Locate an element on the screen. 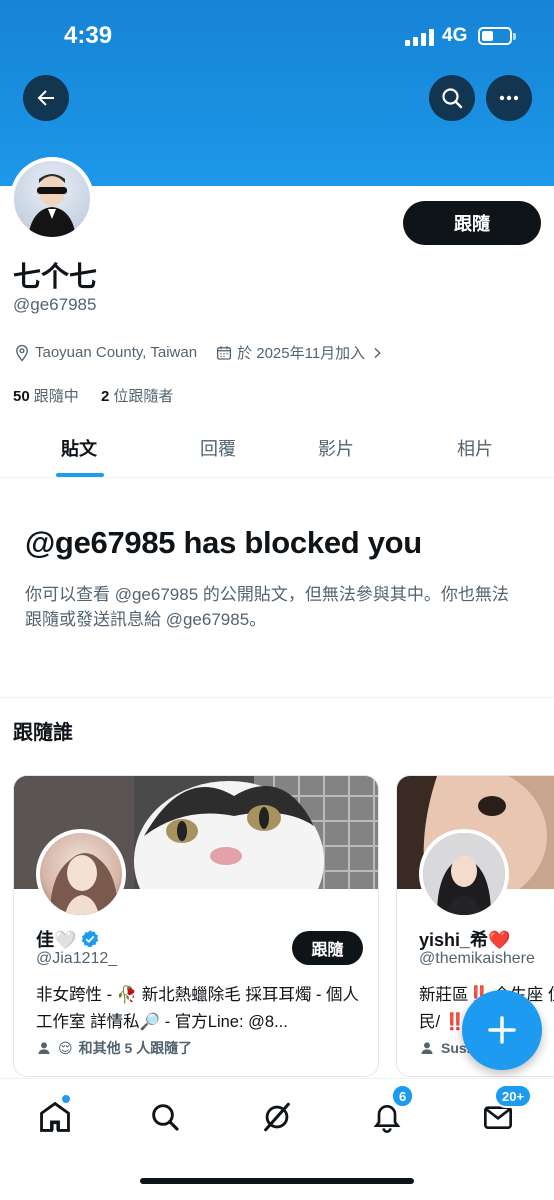 The image size is (554, 1200). following-link: 50 跟隨中 is located at coordinates (46, 396).